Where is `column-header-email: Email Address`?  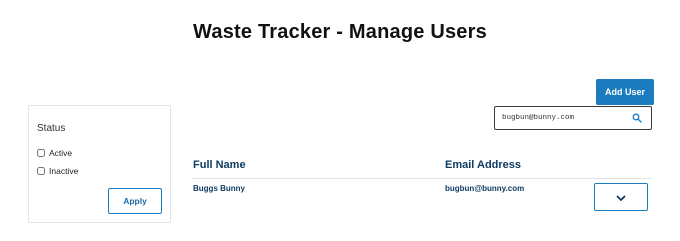 column-header-email: Email Address is located at coordinates (483, 165).